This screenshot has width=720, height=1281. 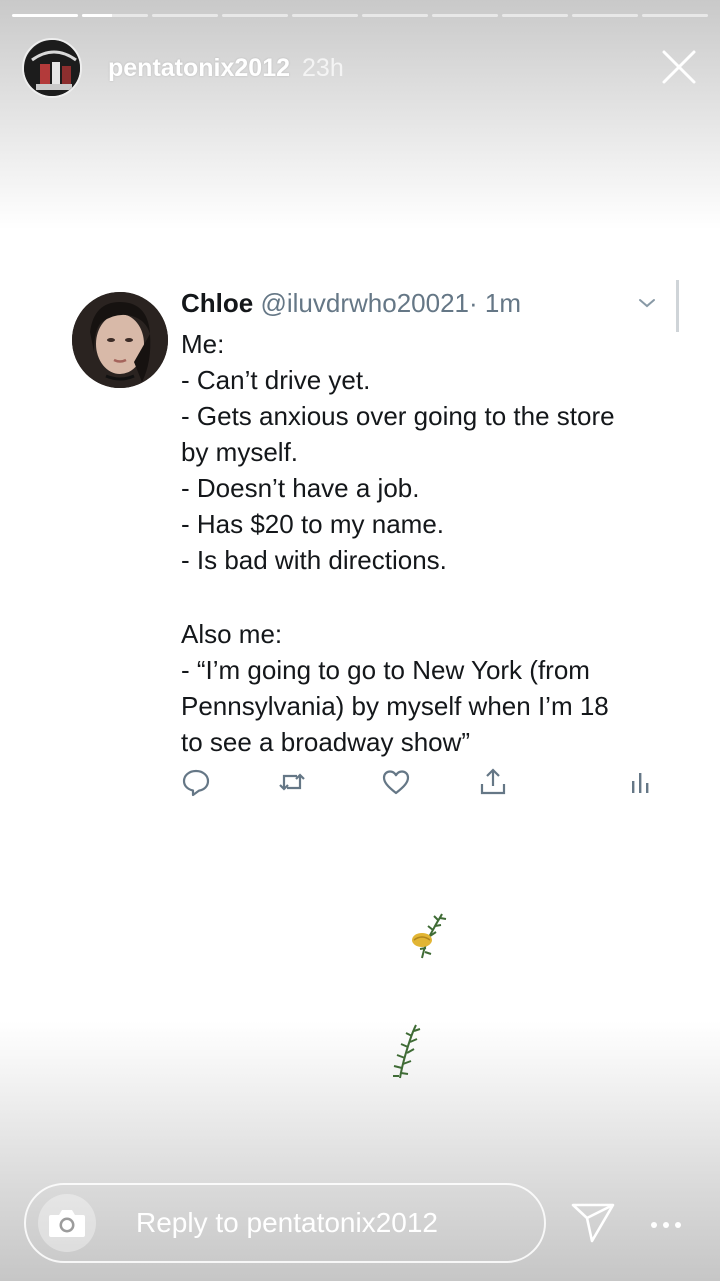 I want to click on tweet-line: - Is bad with directions., so click(x=314, y=560).